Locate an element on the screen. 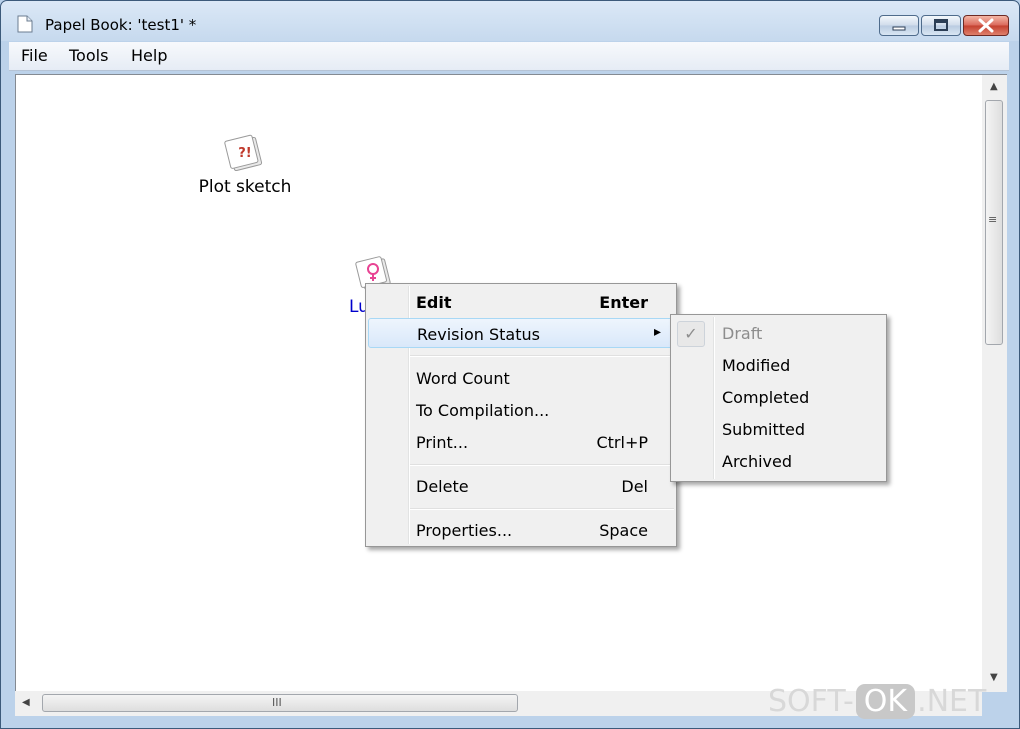 Image resolution: width=1020 pixels, height=729 pixels. menu-item-label: Edit is located at coordinates (434, 302).